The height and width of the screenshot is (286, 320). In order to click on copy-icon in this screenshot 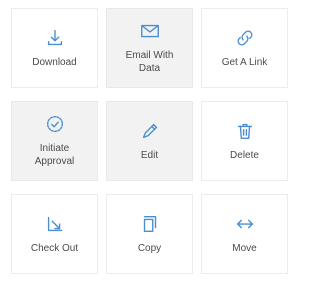, I will do `click(150, 224)`.